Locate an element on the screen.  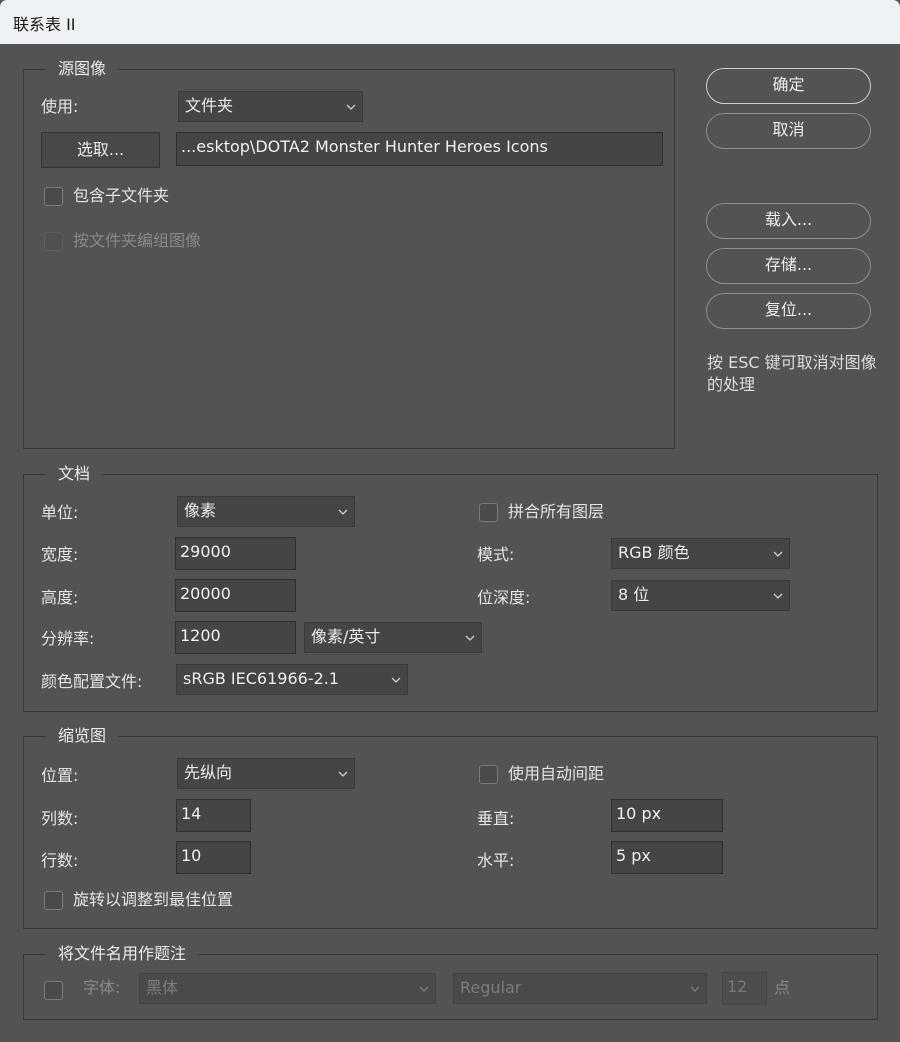
group-by-folder-label: 按文件夹编组图像 is located at coordinates (137, 240).